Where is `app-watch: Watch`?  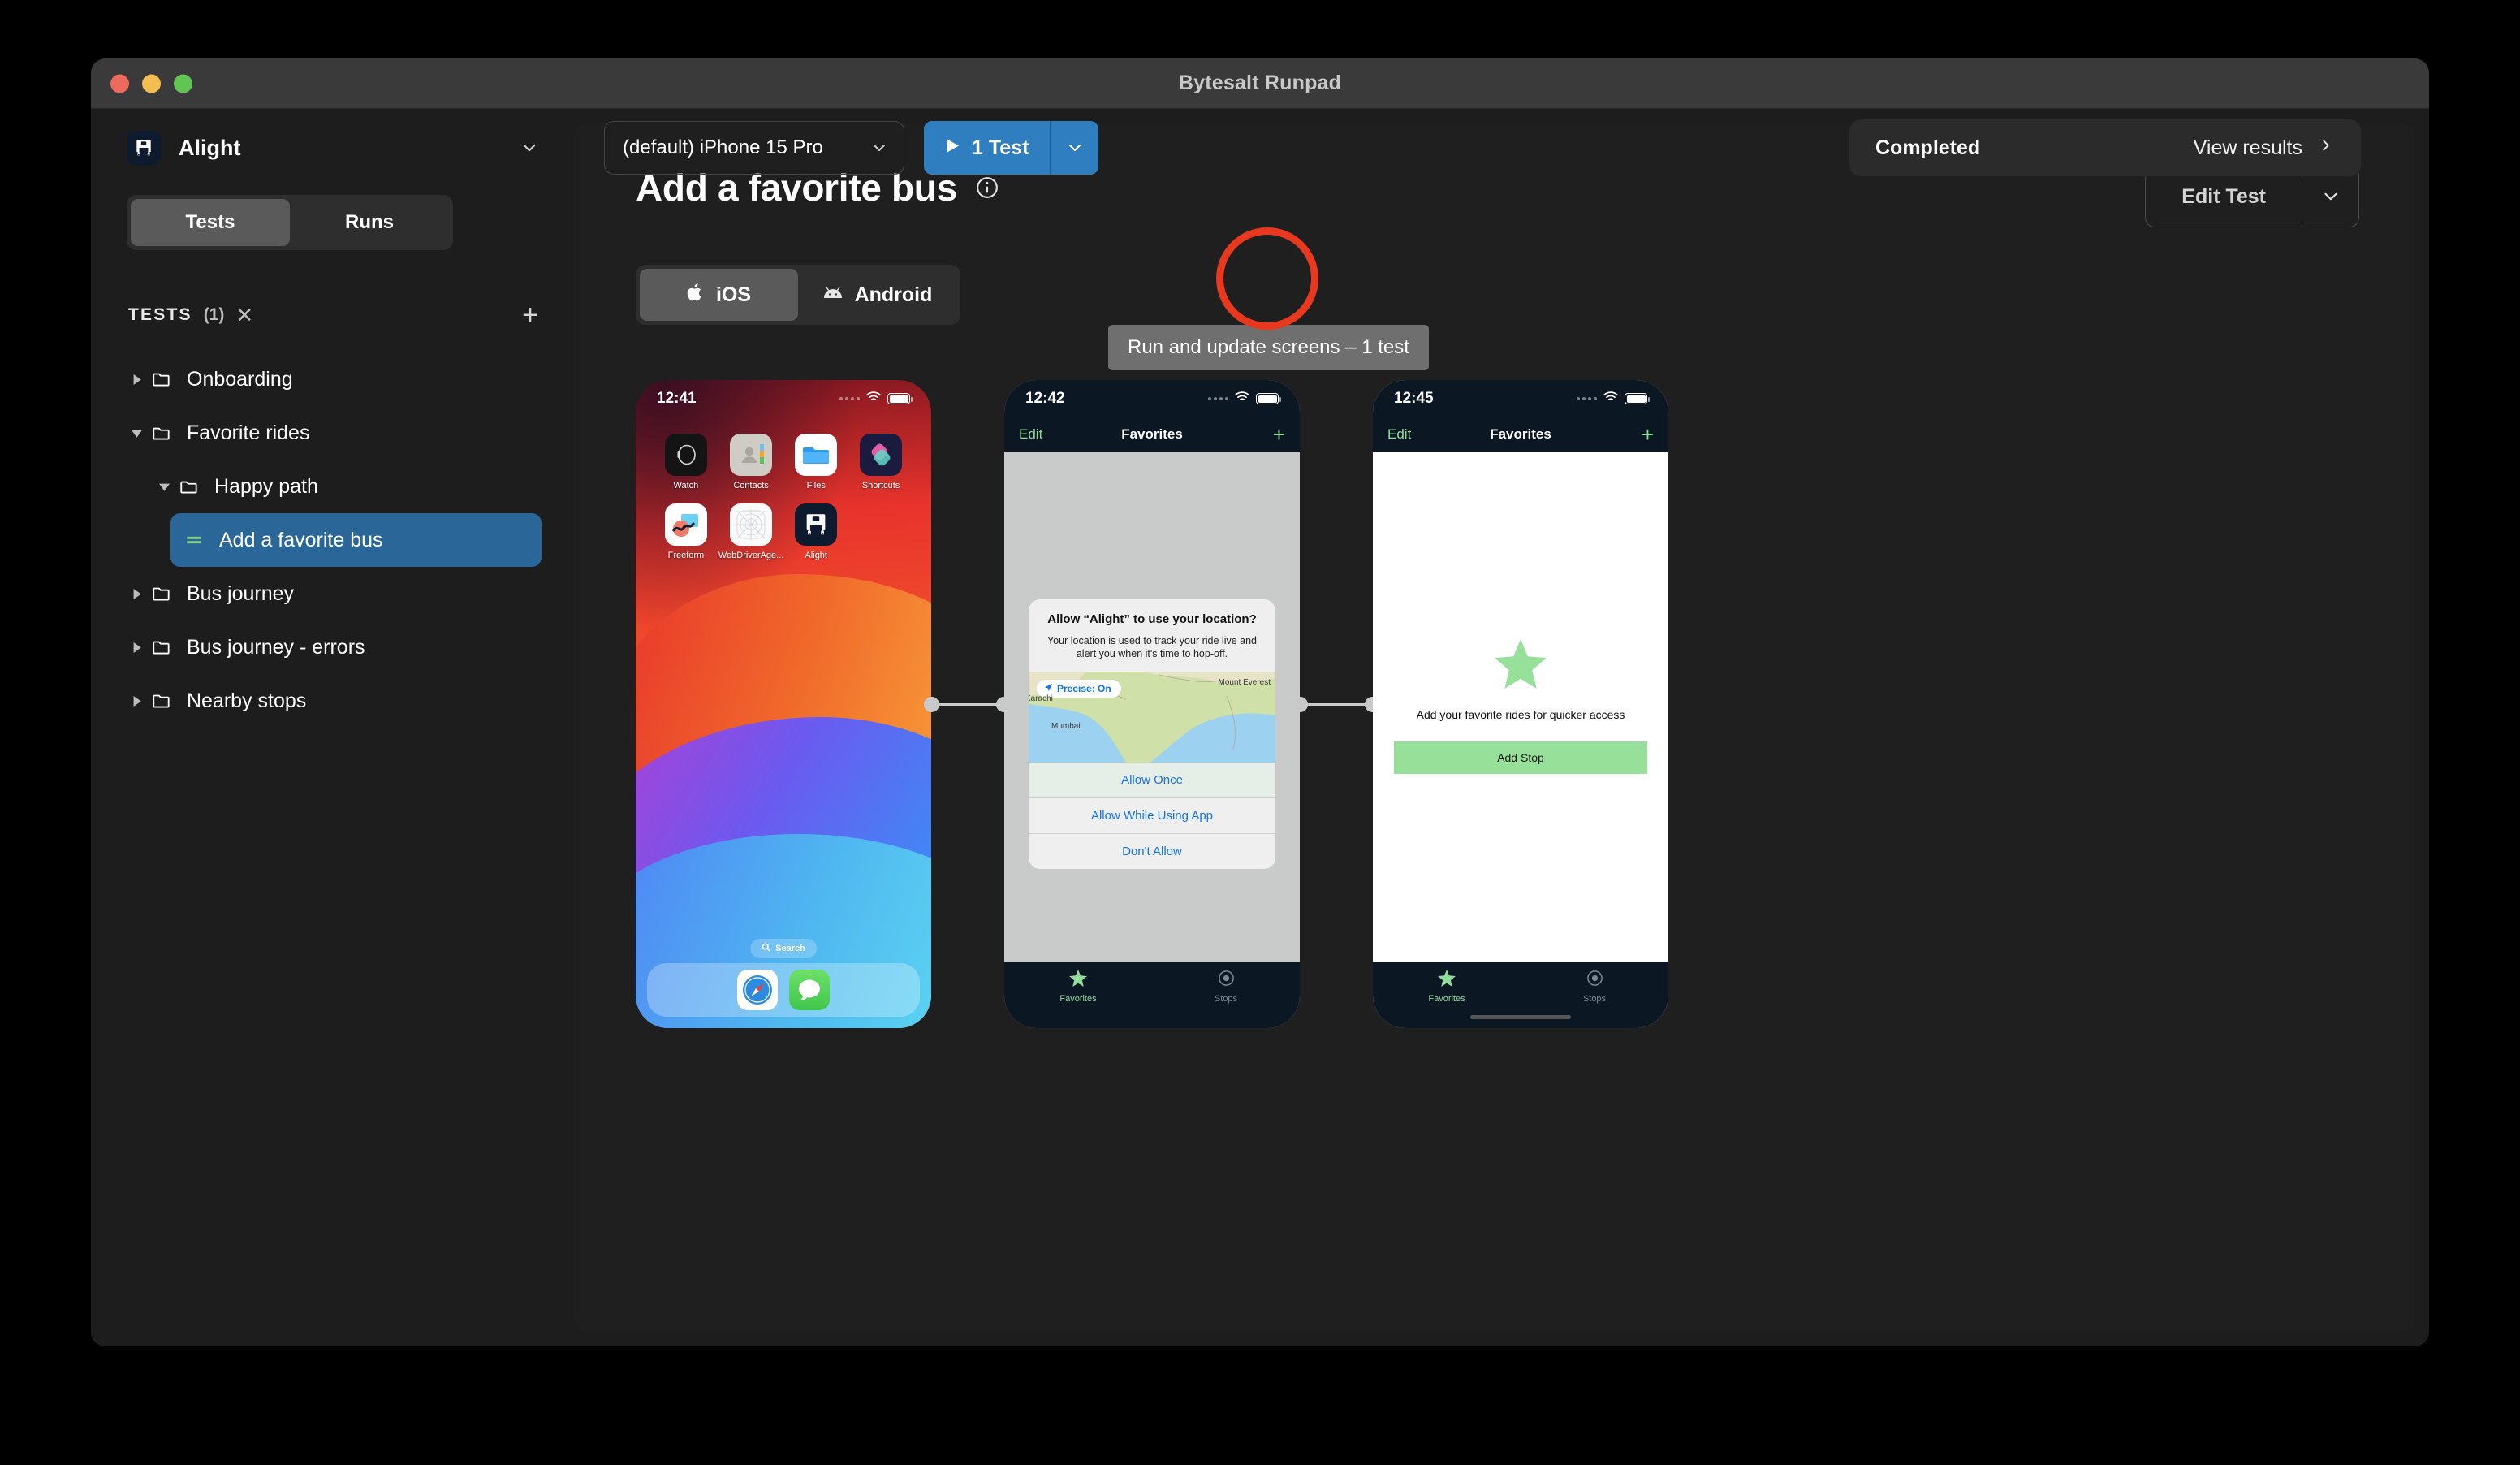 app-watch: Watch is located at coordinates (686, 462).